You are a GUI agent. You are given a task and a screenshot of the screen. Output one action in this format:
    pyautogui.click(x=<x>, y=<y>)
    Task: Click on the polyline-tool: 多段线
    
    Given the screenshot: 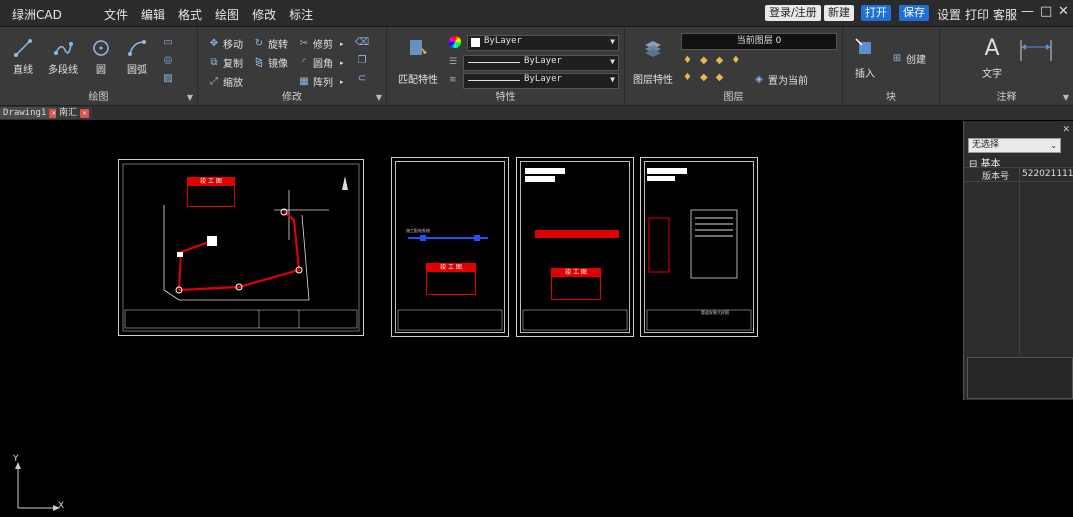 What is the action you would take?
    pyautogui.click(x=63, y=55)
    